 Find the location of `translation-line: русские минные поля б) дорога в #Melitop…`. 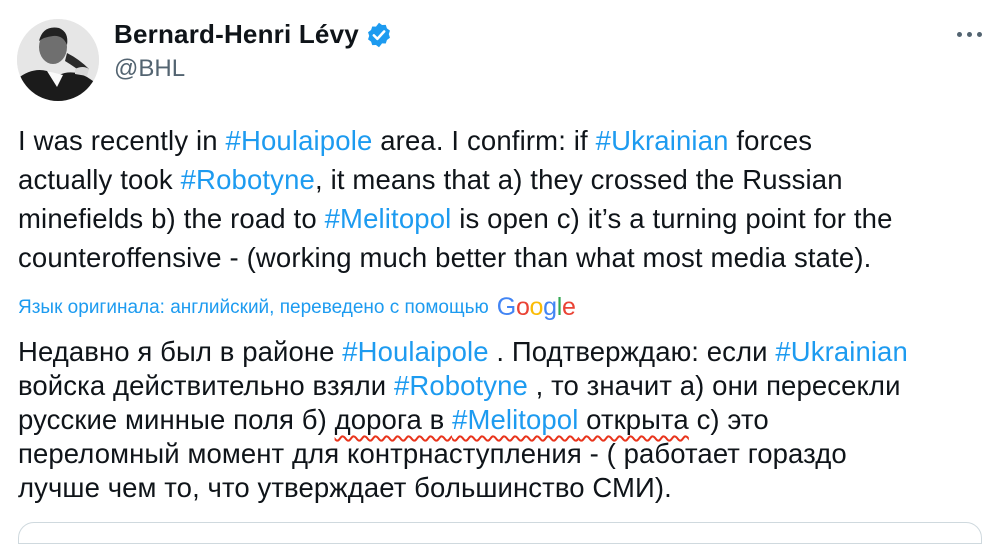

translation-line: русские минные поля б) дорога в #Melitop… is located at coordinates (503, 420).